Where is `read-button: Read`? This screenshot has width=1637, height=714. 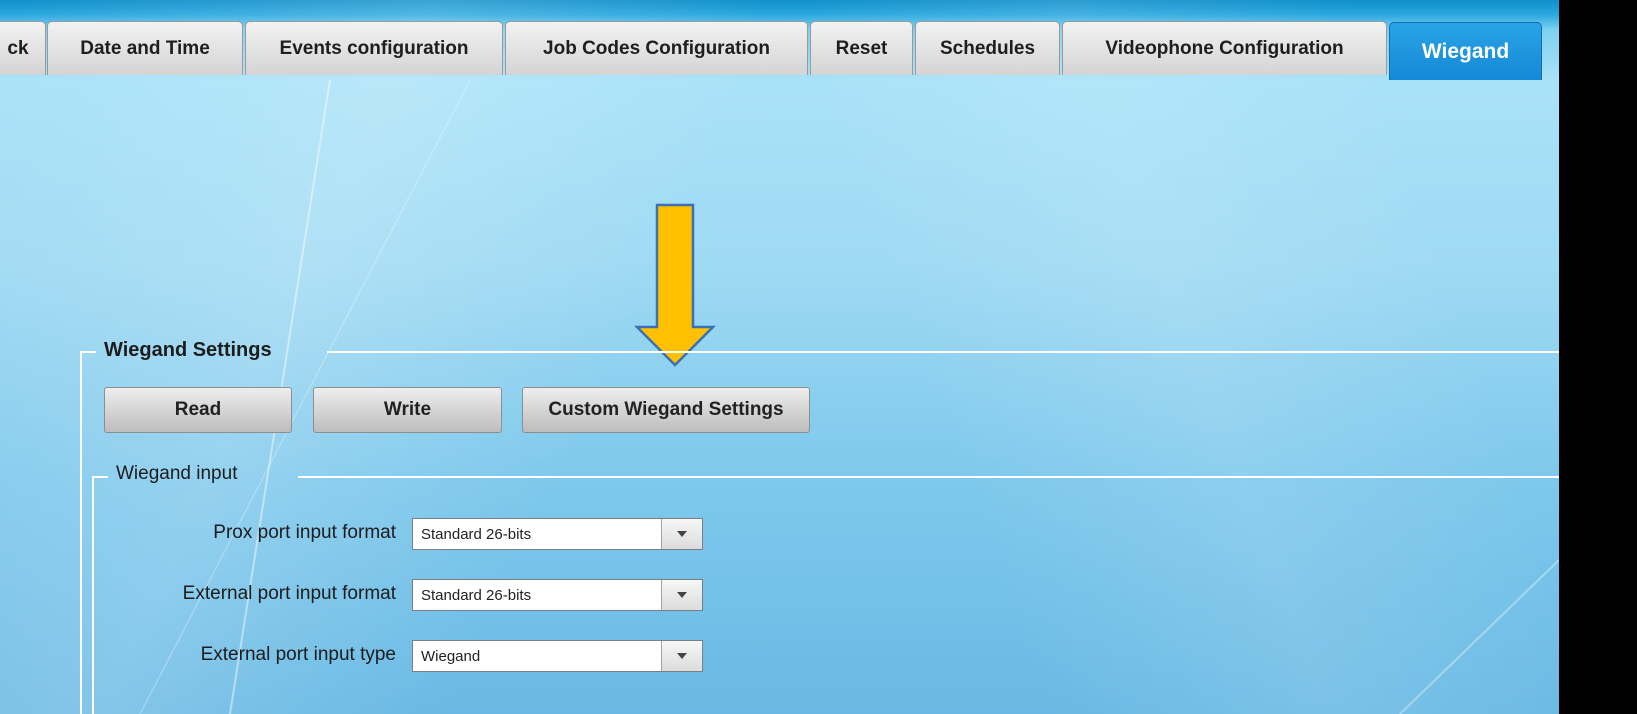
read-button: Read is located at coordinates (198, 410).